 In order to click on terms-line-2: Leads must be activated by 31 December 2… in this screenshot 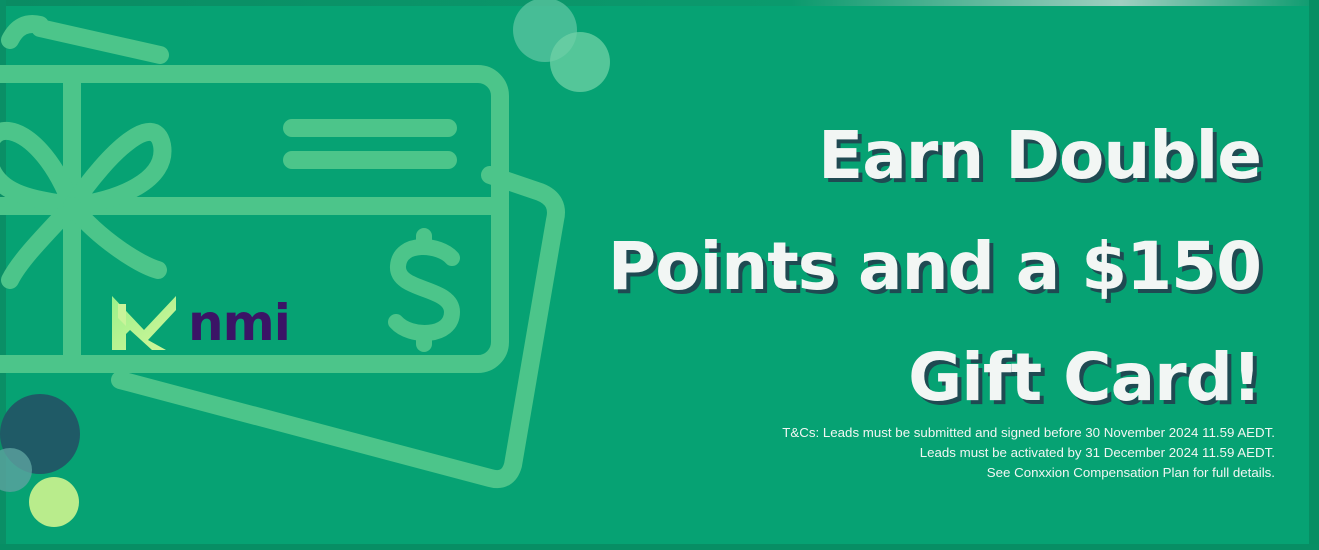, I will do `click(1097, 452)`.